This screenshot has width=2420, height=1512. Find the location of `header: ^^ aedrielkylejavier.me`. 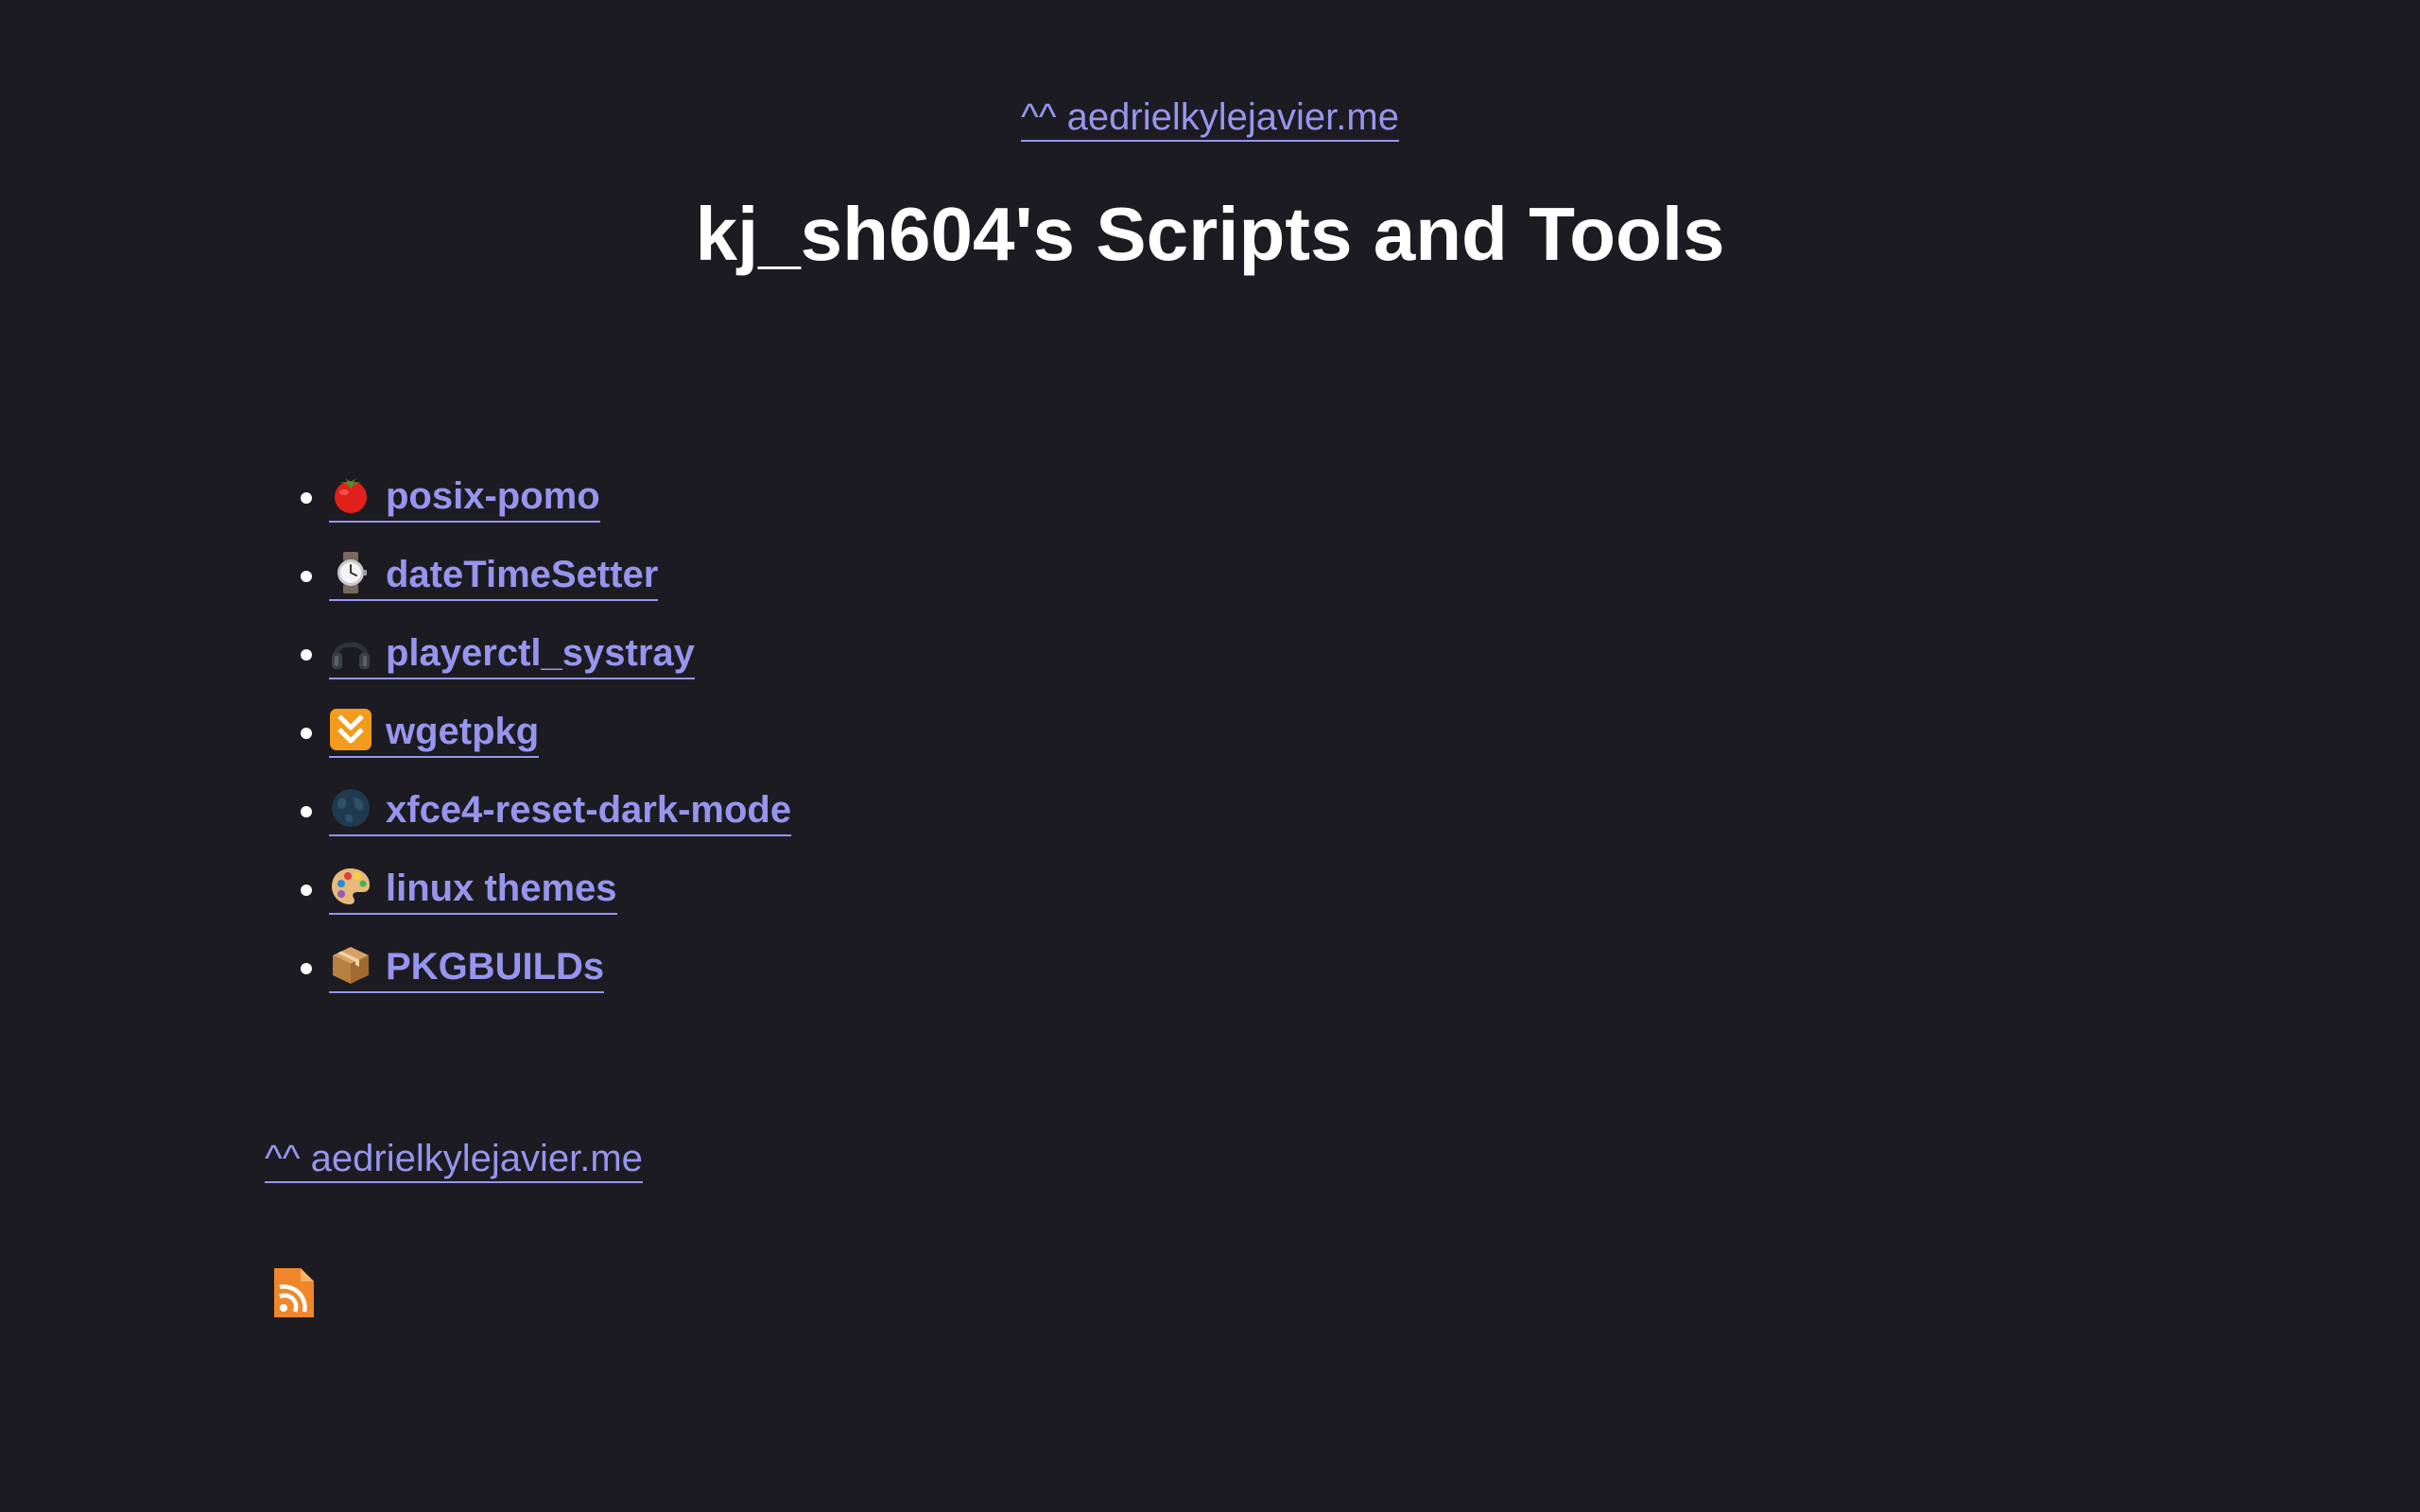

header: ^^ aedrielkylejavier.me is located at coordinates (1210, 118).